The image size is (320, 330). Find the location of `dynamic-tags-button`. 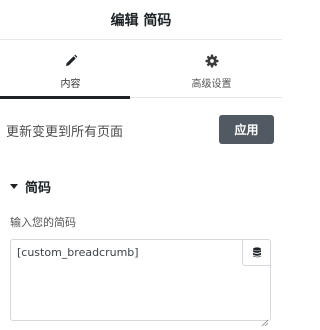

dynamic-tags-button is located at coordinates (256, 252).